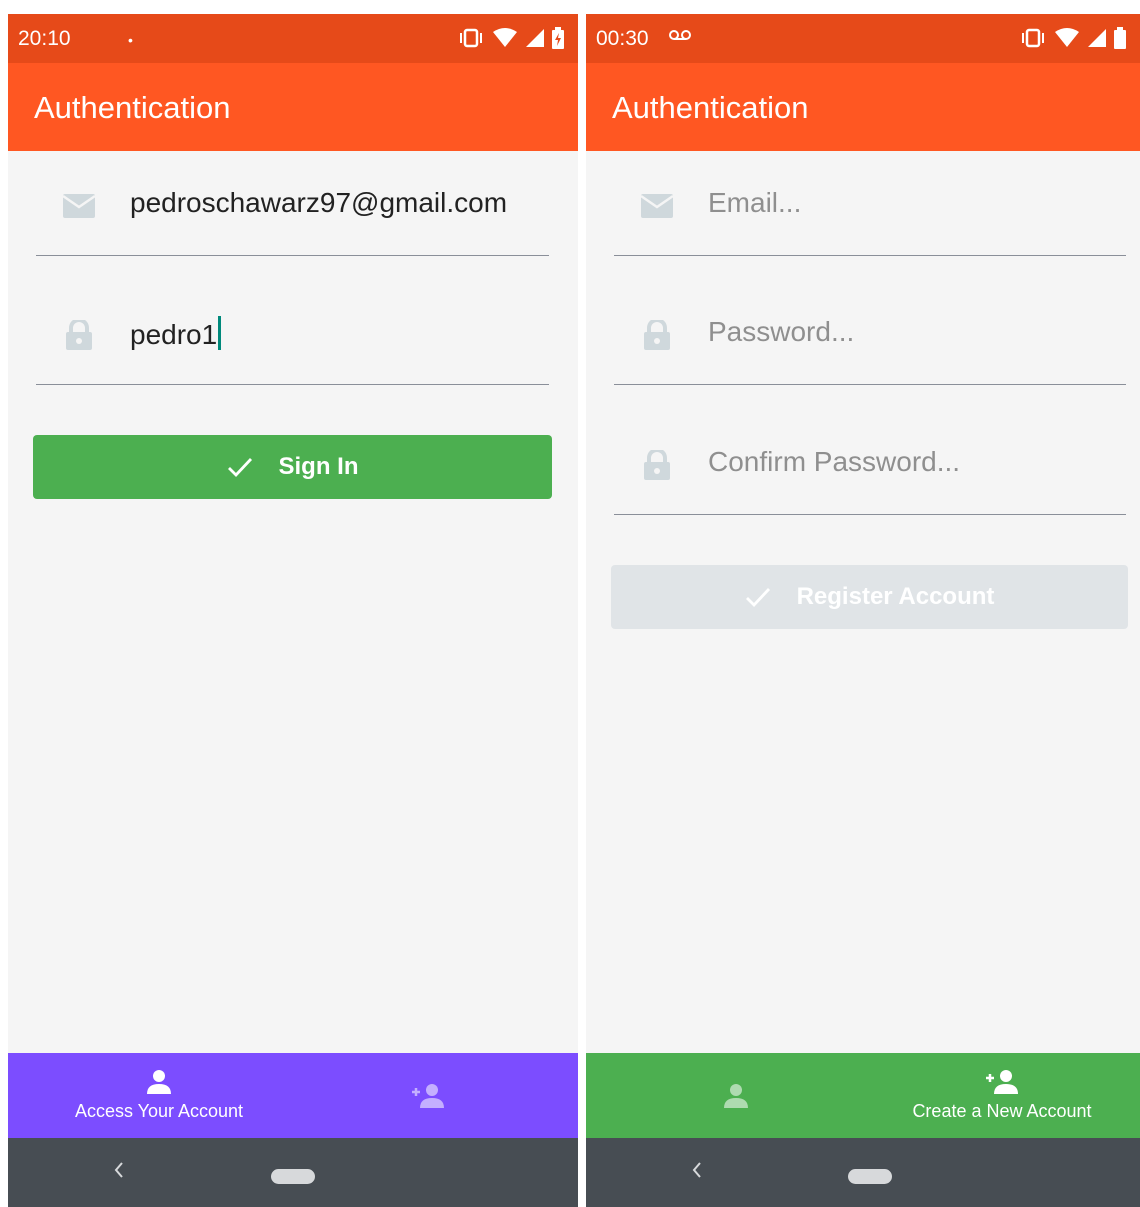  I want to click on nav-create-label: Create a New Account, so click(1002, 1111).